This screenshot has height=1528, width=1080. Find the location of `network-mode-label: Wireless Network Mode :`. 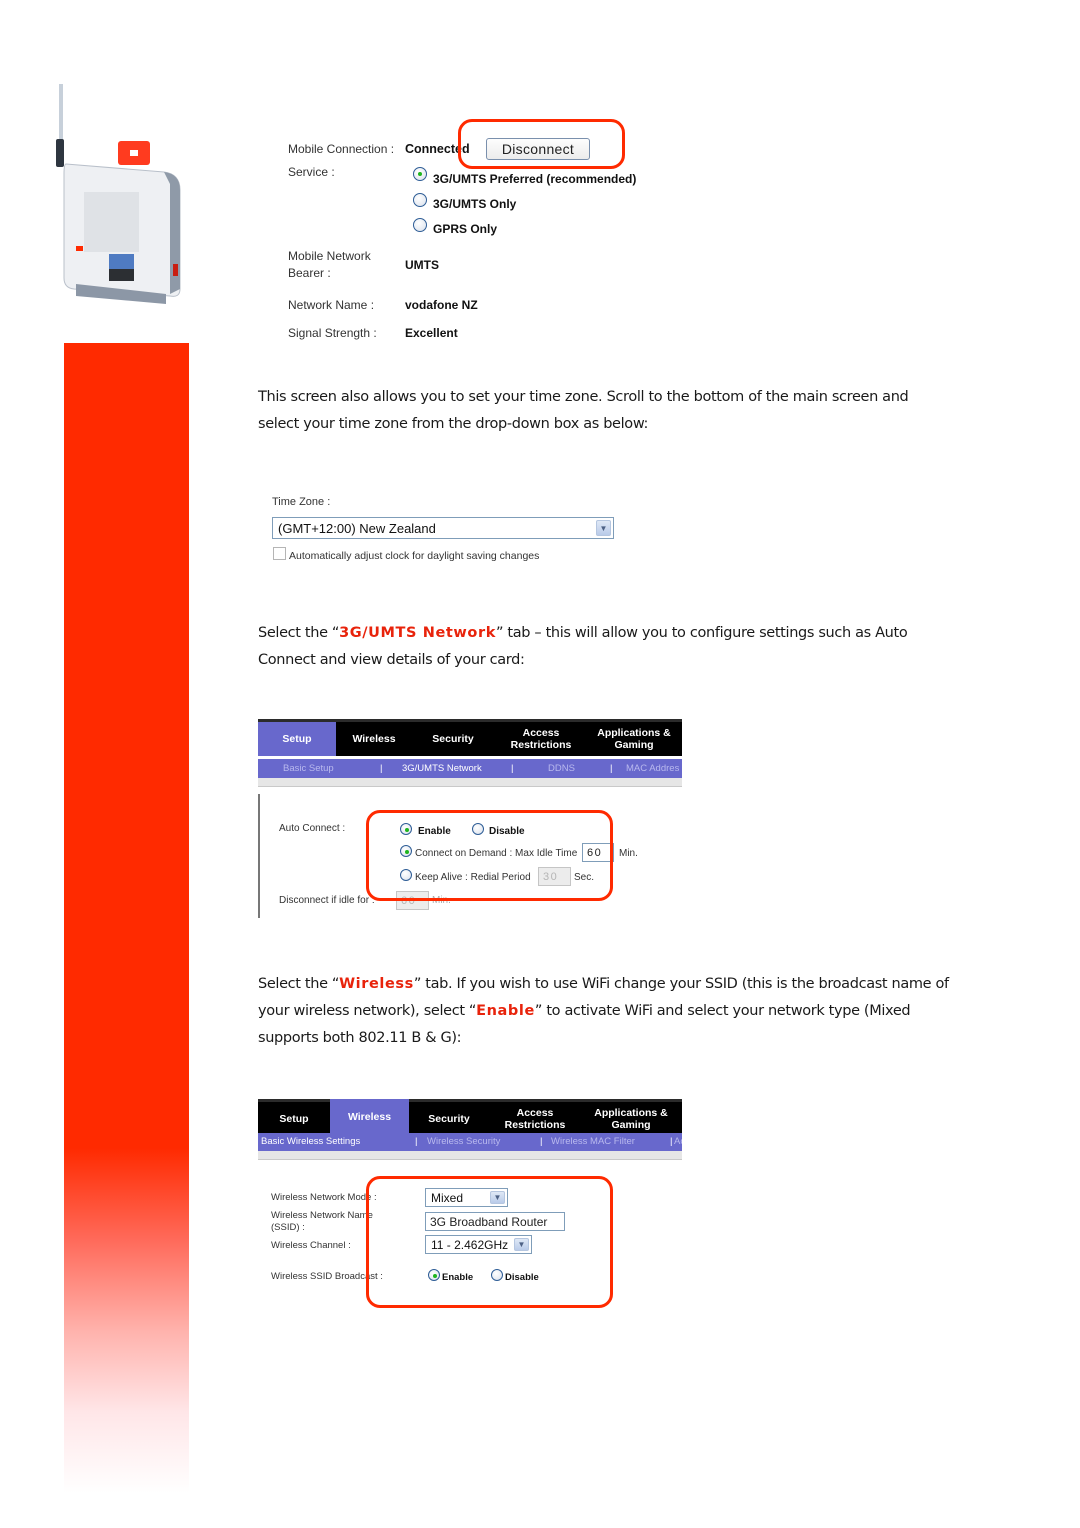

network-mode-label: Wireless Network Mode : is located at coordinates (324, 1197).